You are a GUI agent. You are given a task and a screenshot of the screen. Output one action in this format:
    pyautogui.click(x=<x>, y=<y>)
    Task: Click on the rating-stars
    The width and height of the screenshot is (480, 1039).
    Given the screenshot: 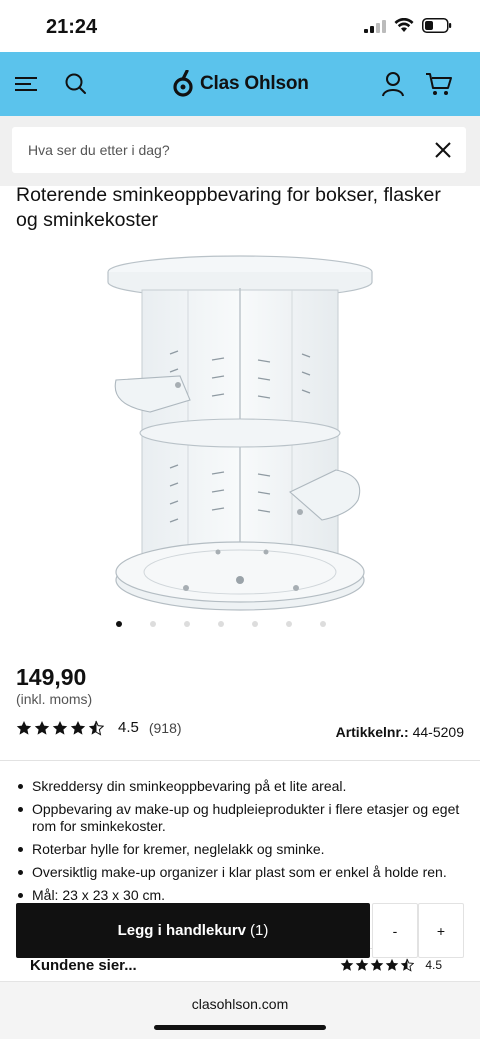 What is the action you would take?
    pyautogui.click(x=60, y=728)
    